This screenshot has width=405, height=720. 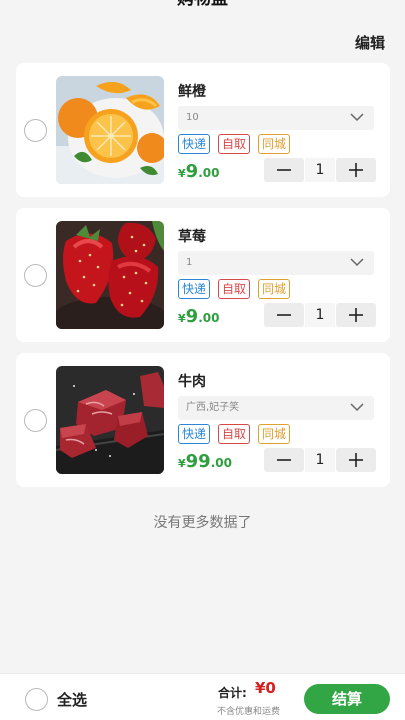 I want to click on page-title: 购物盘, so click(x=202, y=4).